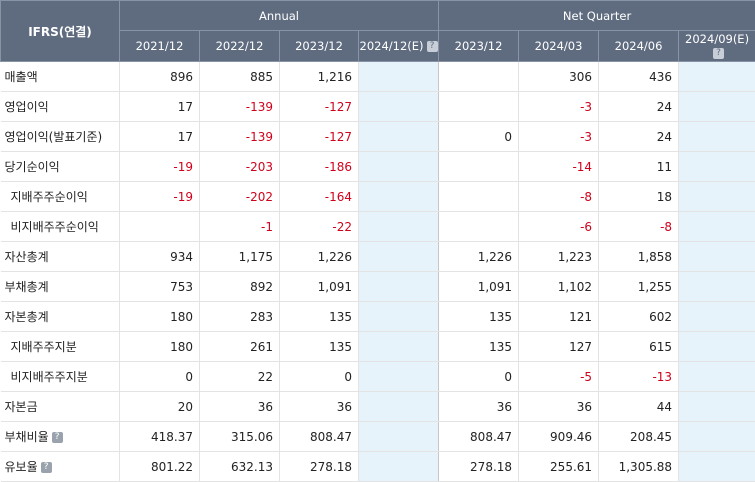 The height and width of the screenshot is (482, 755). Describe the element at coordinates (60, 347) in the screenshot. I see `row-label: 지배주주지분` at that location.